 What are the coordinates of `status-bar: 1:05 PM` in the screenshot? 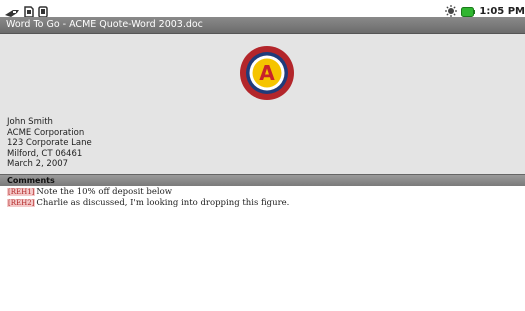 It's located at (262, 9).